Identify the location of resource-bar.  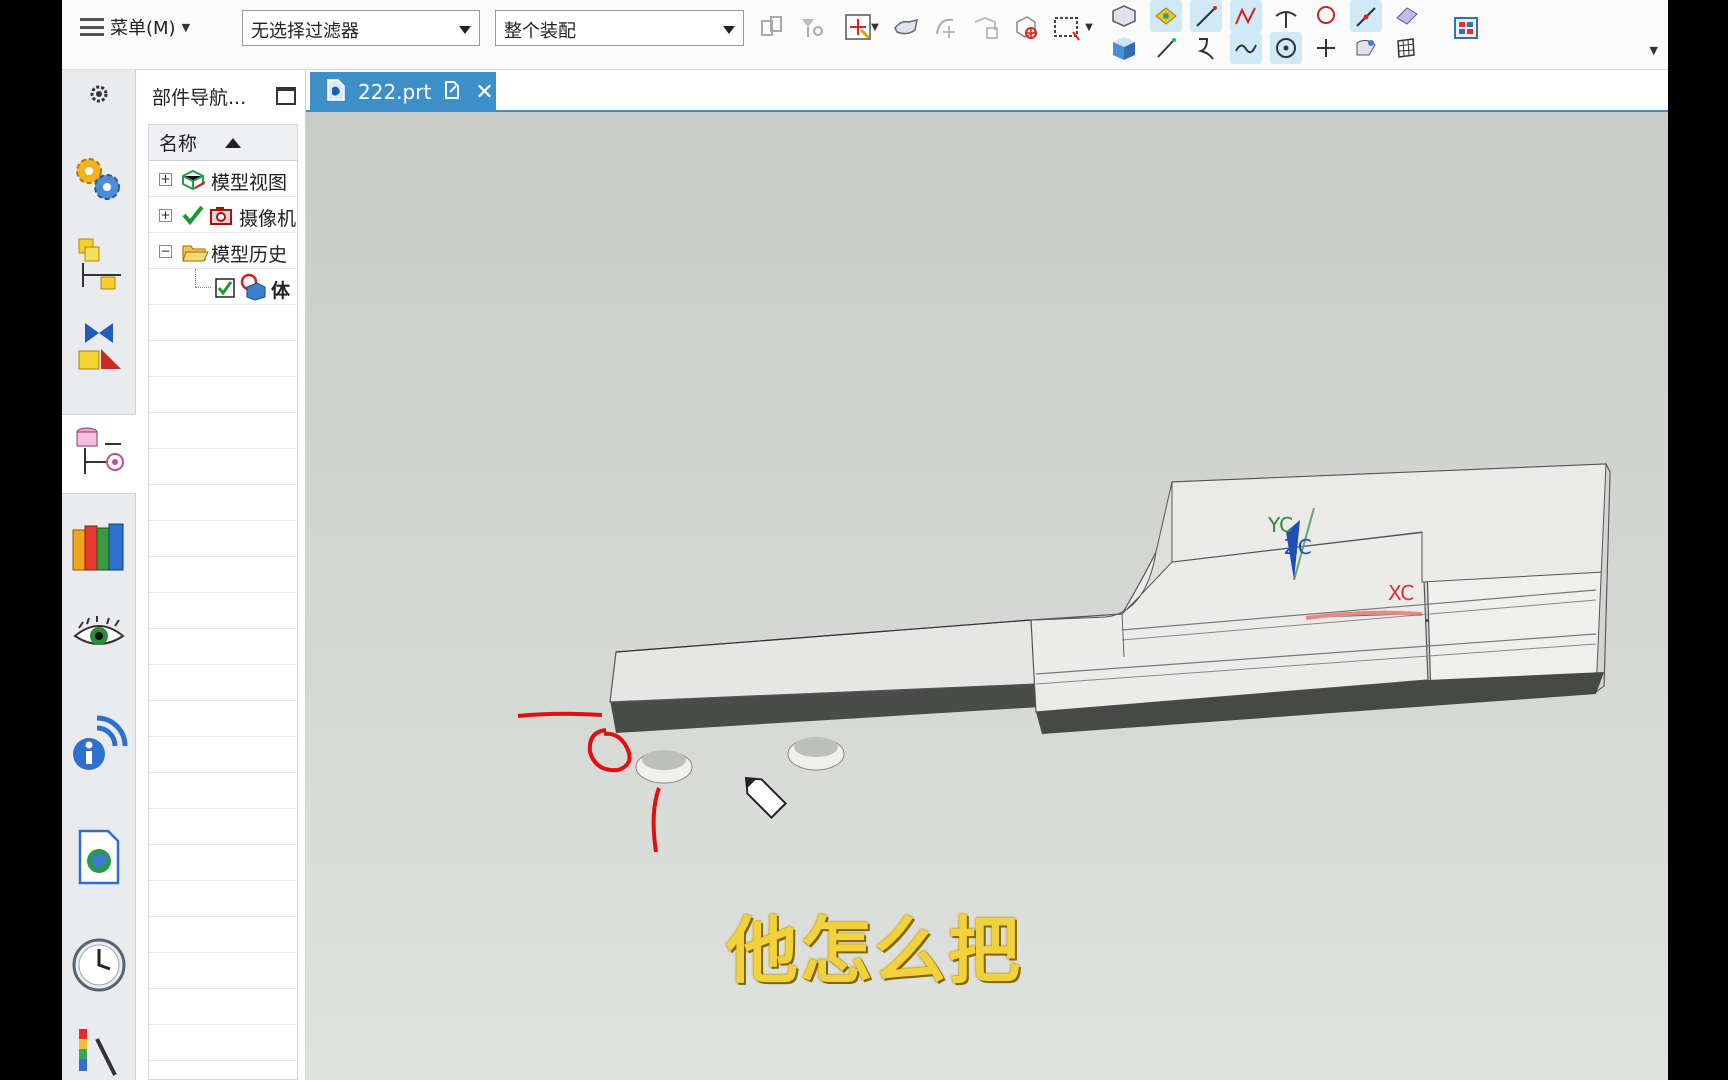
(99, 575).